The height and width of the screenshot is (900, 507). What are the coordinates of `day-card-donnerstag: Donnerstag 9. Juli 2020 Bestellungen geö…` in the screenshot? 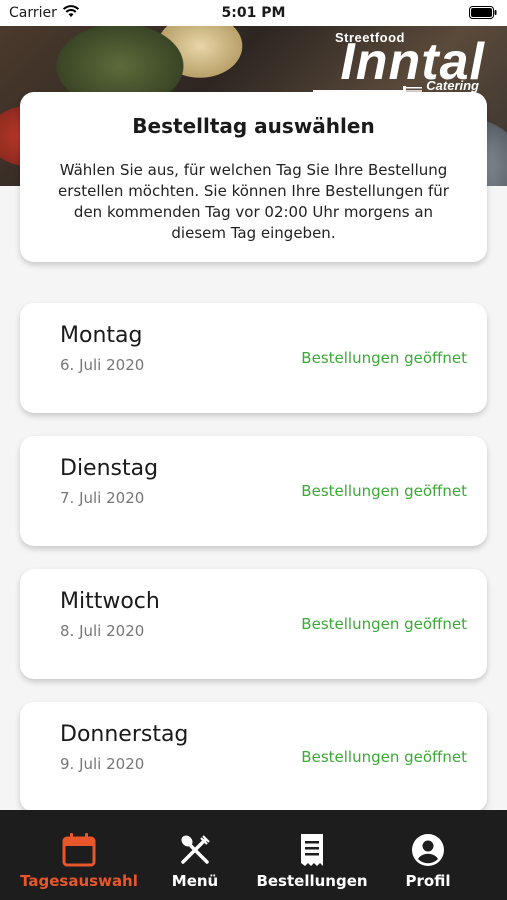 It's located at (253, 757).